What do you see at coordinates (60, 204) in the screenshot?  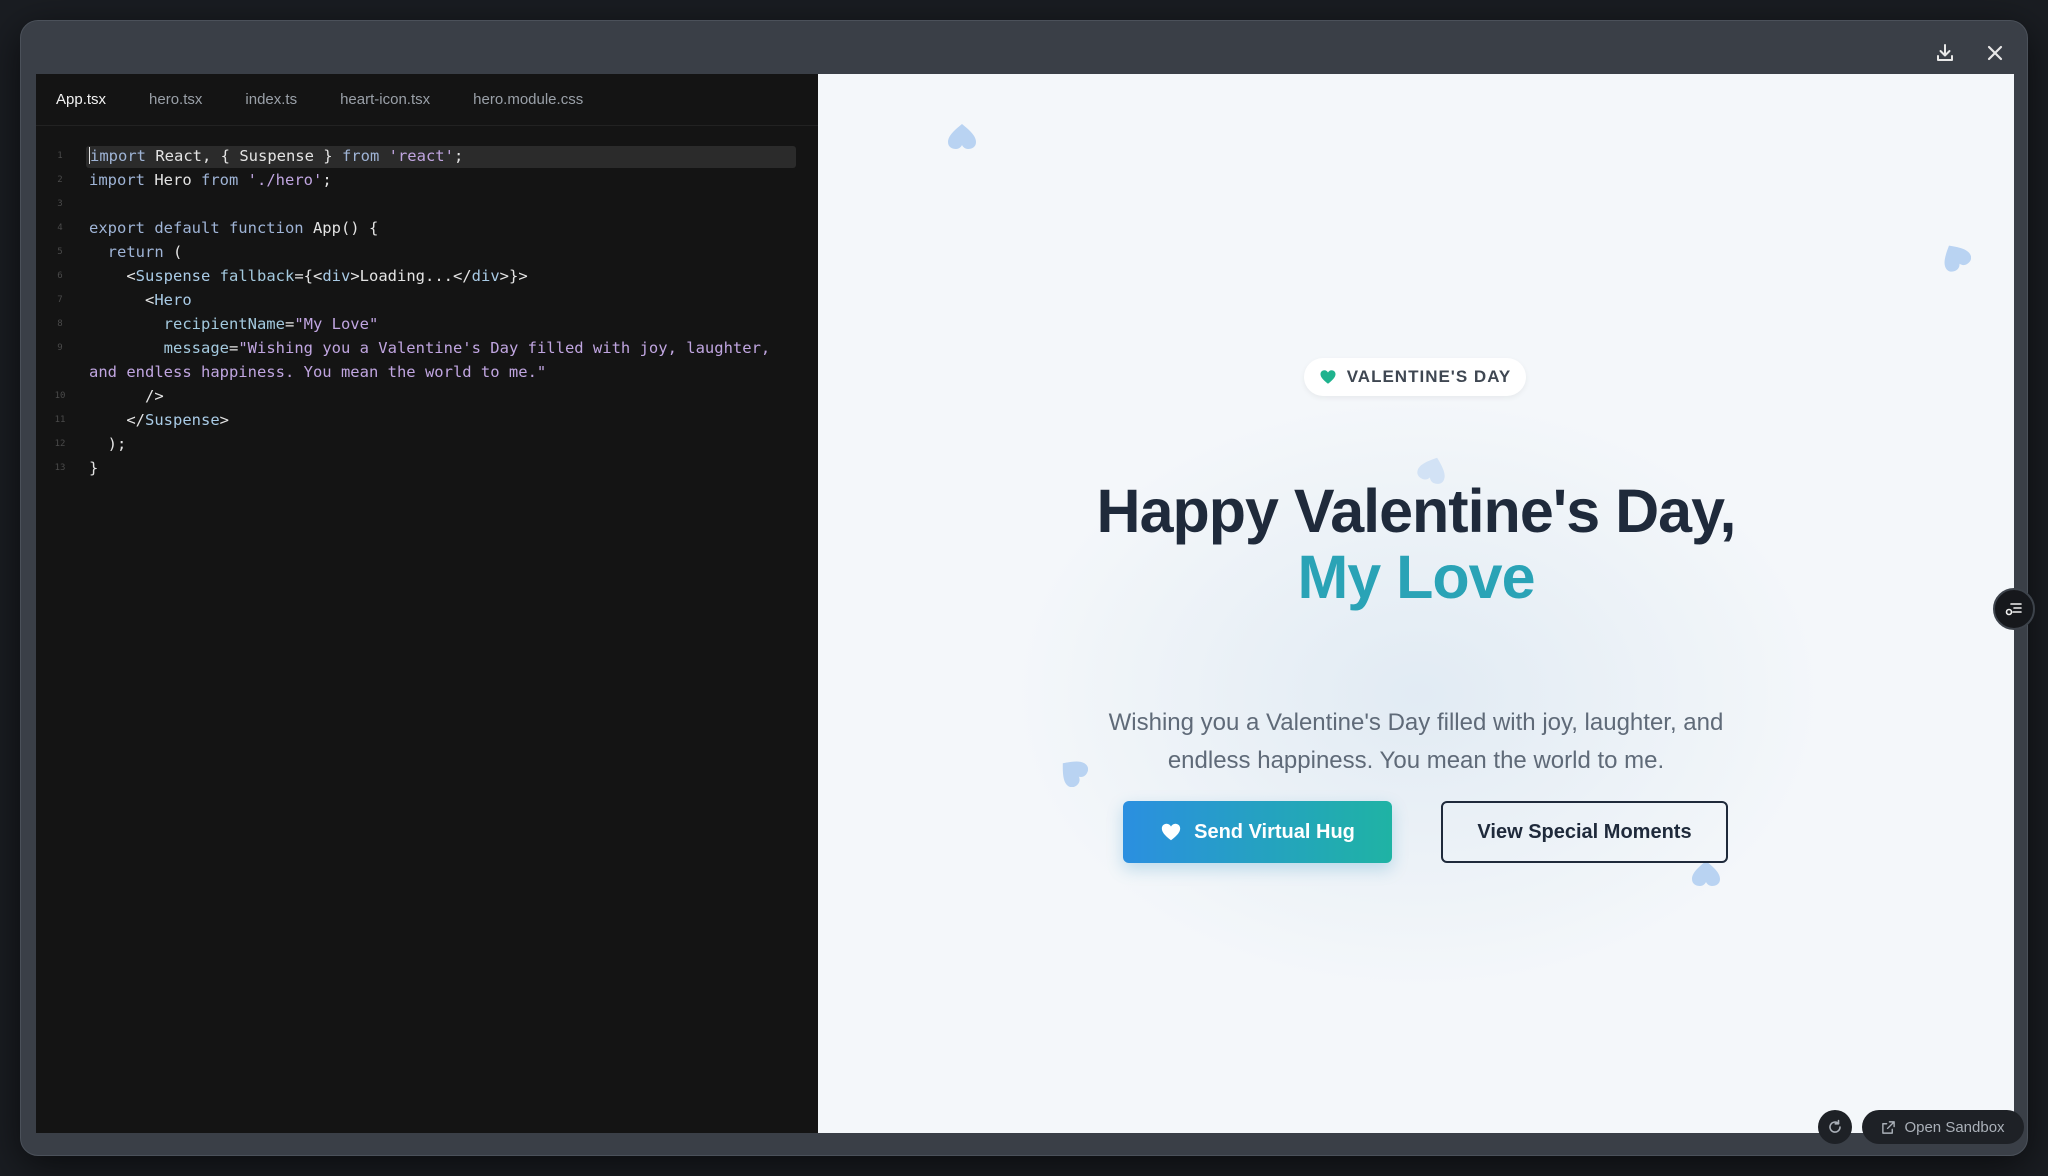 I see `line-number: 3` at bounding box center [60, 204].